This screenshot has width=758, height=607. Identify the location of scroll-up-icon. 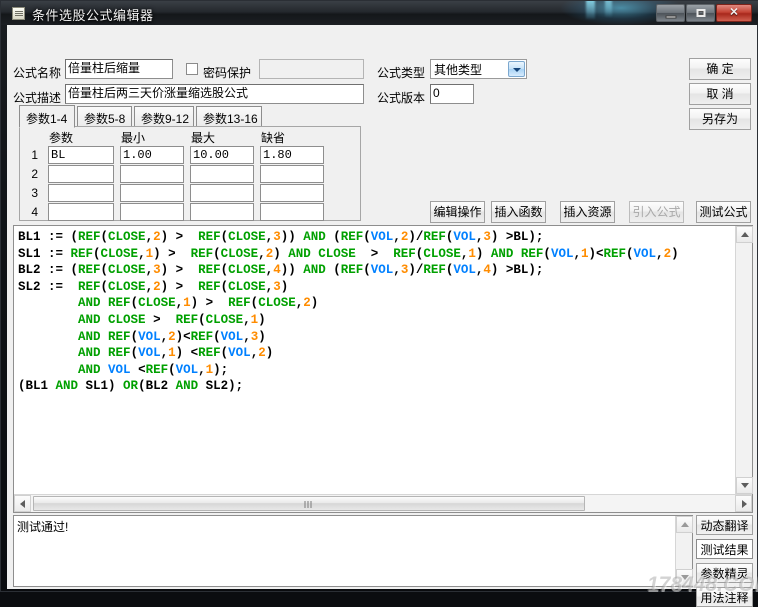
(744, 234).